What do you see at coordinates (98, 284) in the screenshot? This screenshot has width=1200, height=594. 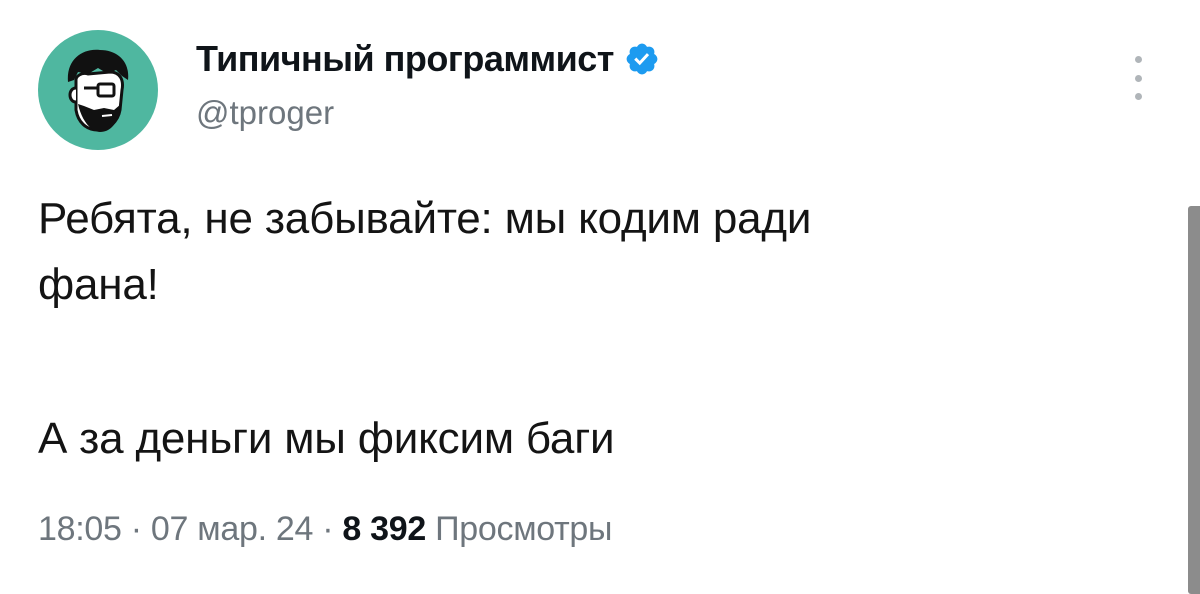 I see `tweet-text-line: фана!` at bounding box center [98, 284].